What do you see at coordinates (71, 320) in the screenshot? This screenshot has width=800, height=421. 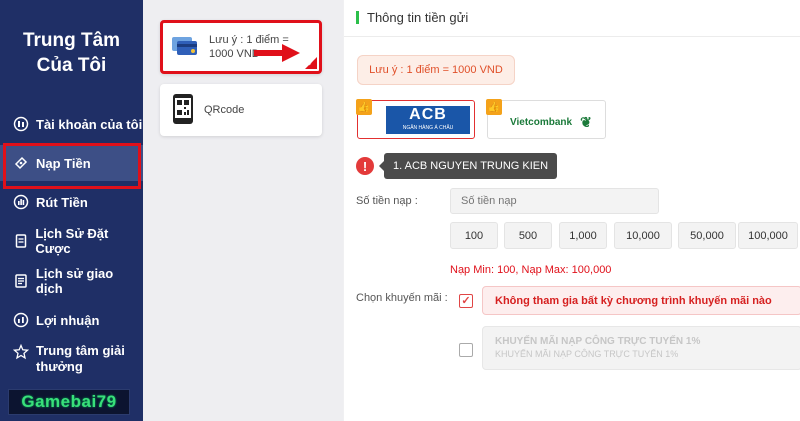 I see `sidebar-item-profit: Lợi nhuận` at bounding box center [71, 320].